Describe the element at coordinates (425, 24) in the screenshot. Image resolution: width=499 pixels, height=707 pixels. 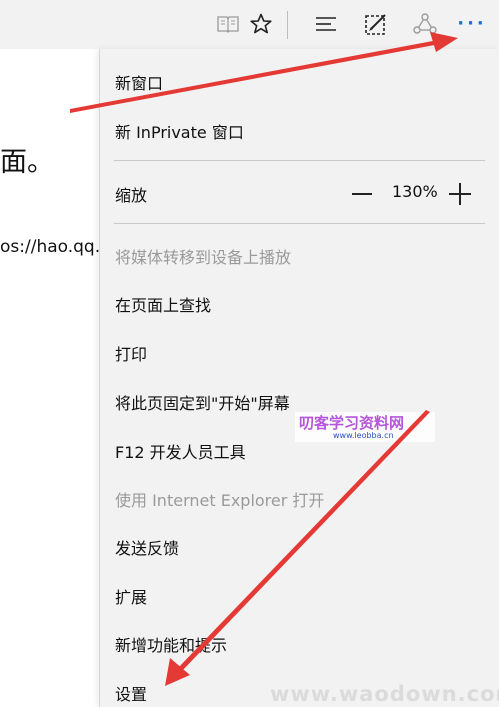
I see `share-icon` at that location.